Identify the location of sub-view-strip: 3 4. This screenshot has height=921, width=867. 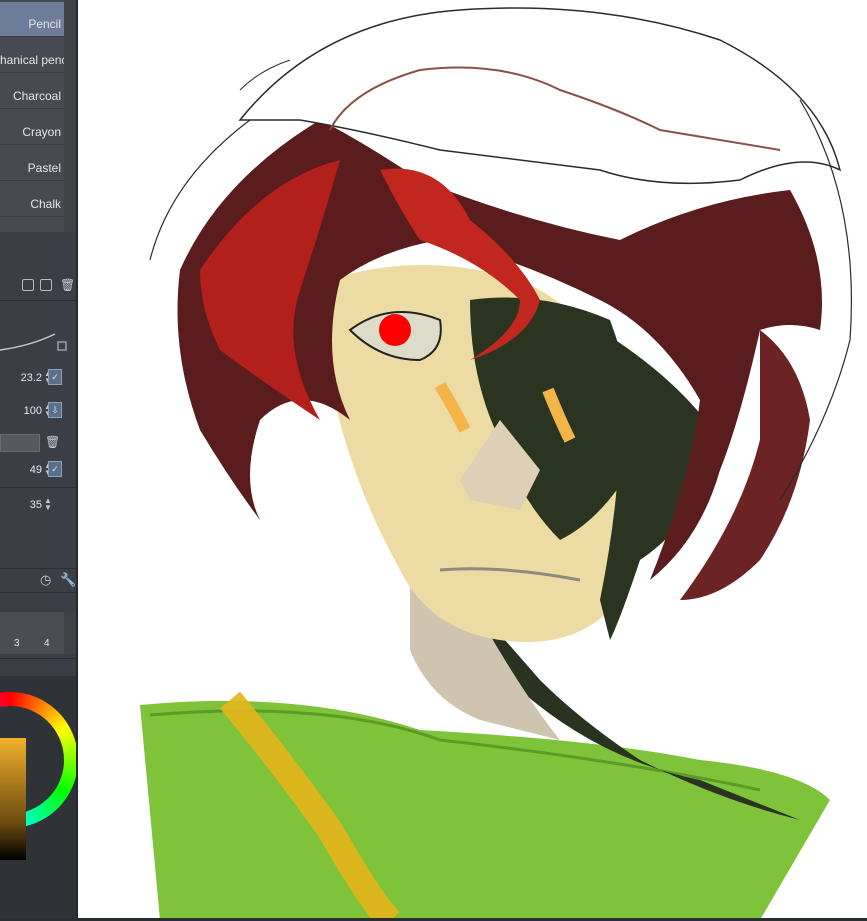
(32, 633).